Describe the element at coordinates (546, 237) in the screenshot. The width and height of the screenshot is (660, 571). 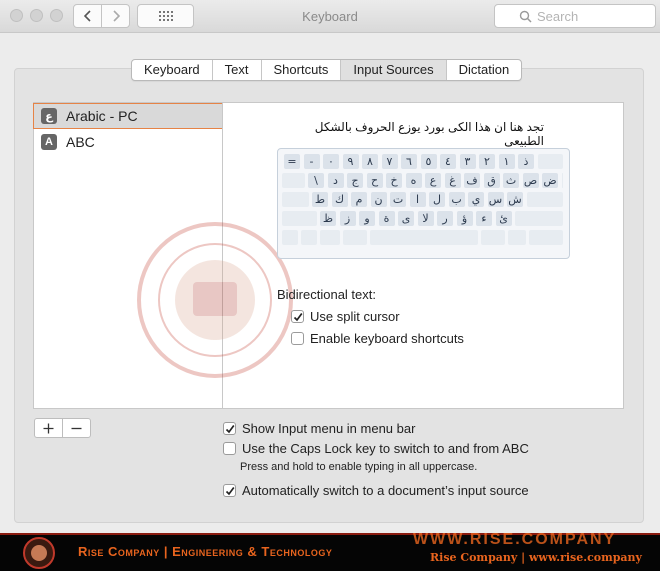
I see `keyboard-arrow-keys` at that location.